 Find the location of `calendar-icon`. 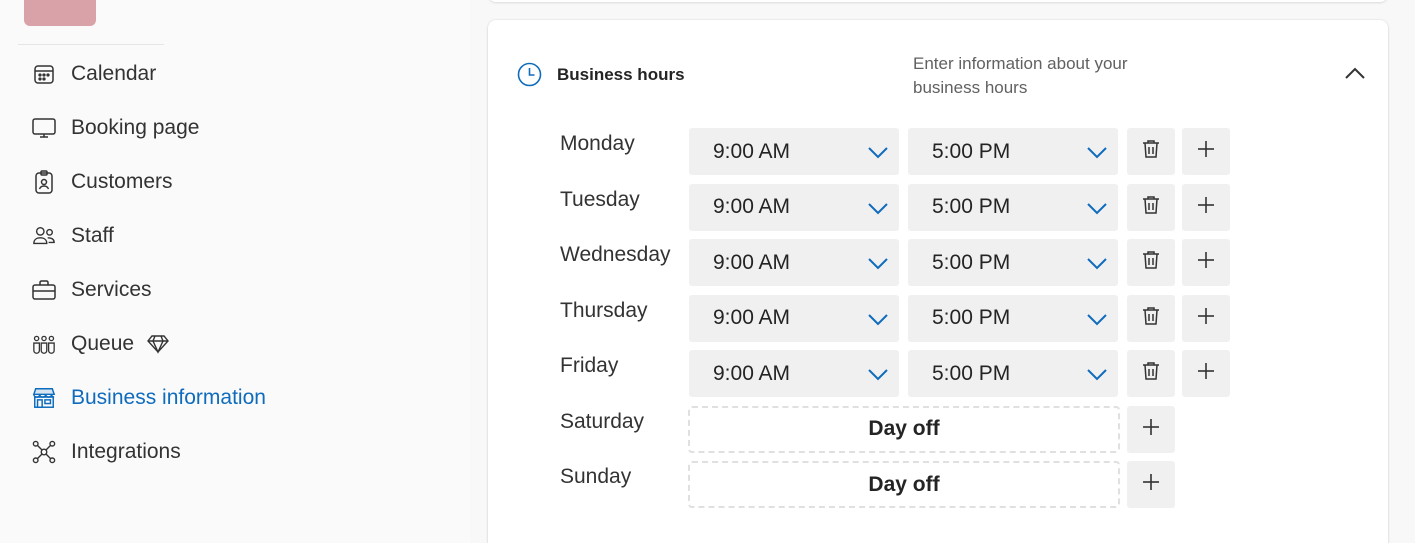

calendar-icon is located at coordinates (44, 74).